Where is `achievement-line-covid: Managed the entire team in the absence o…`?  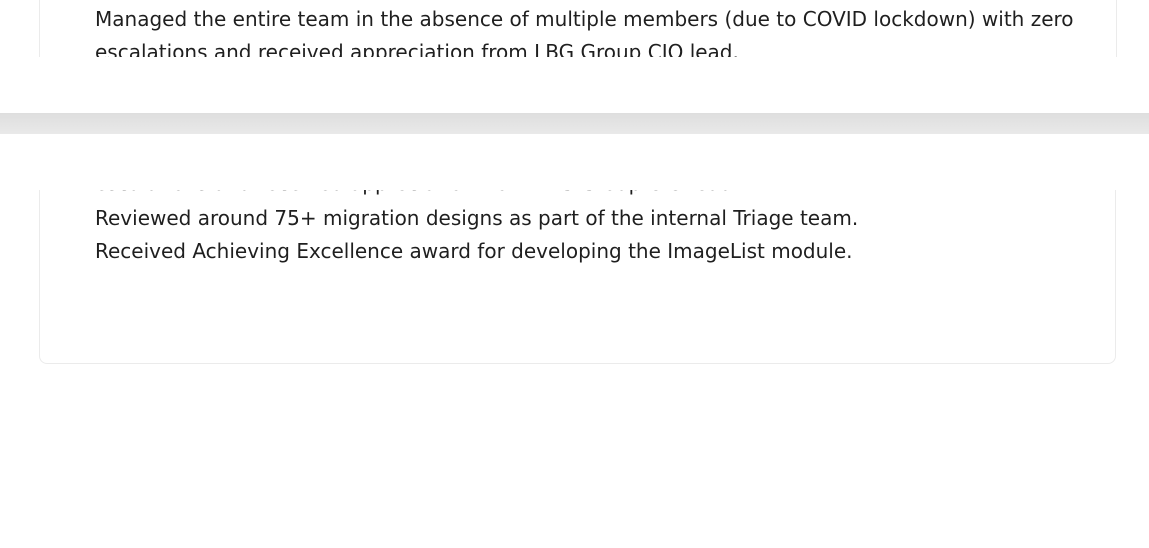
achievement-line-covid: Managed the entire team in the absence o… is located at coordinates (584, 19).